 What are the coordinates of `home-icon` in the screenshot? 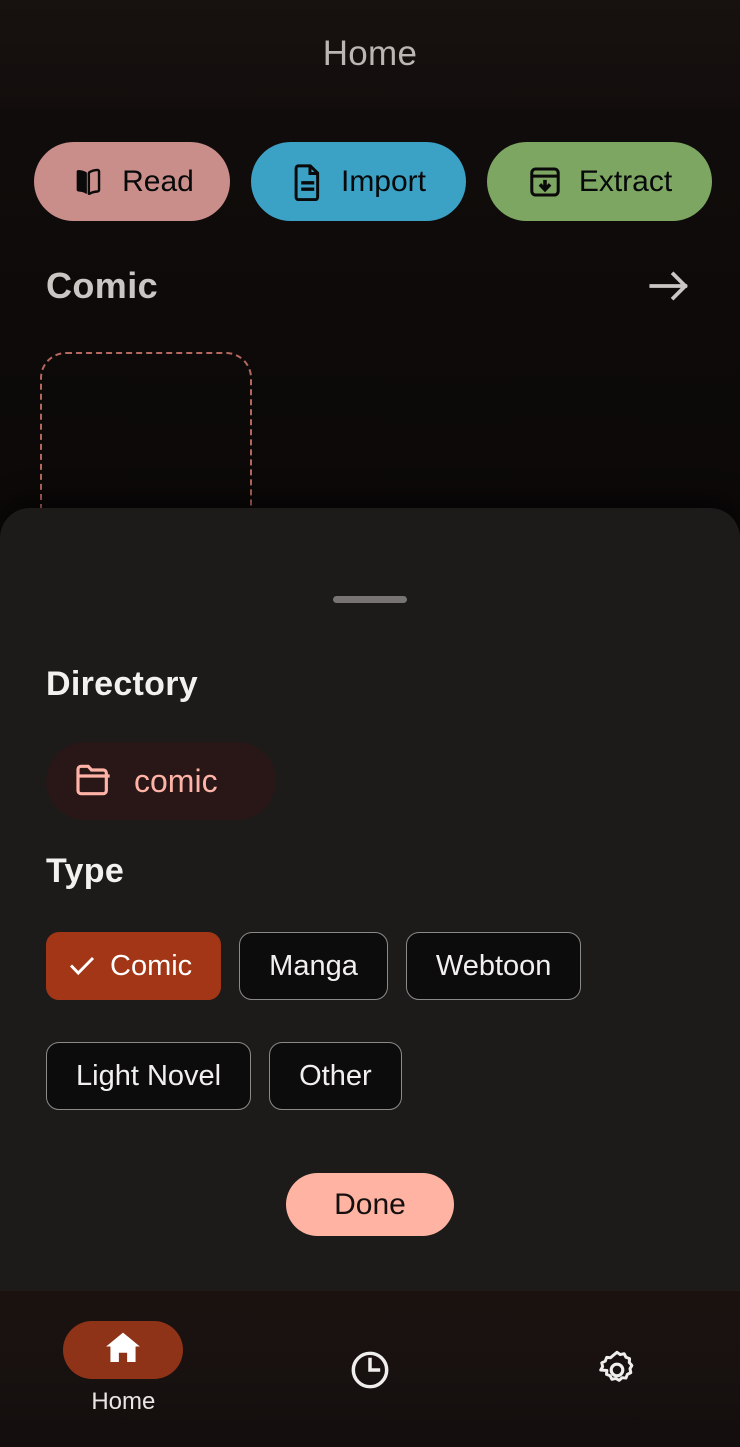 It's located at (123, 1350).